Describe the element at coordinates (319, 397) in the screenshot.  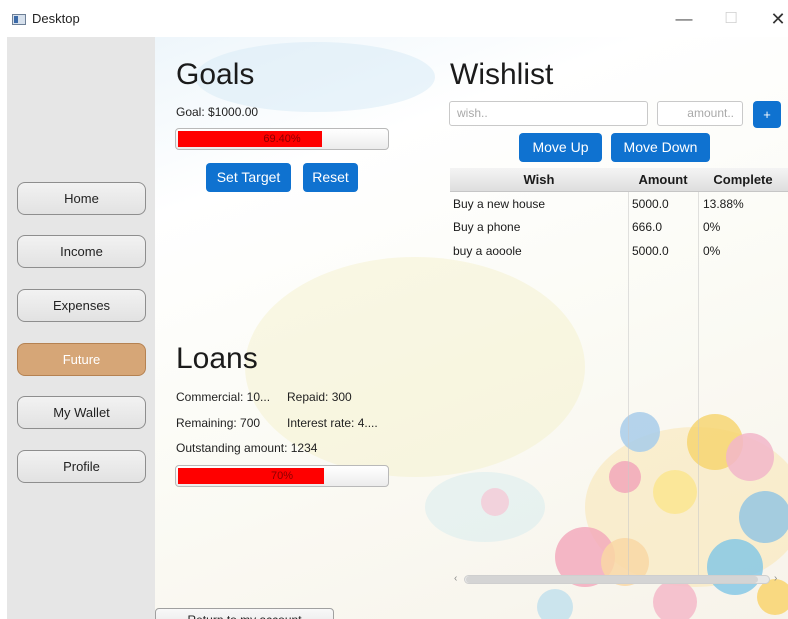
I see `loan-repaid-text: Repaid: 300` at that location.